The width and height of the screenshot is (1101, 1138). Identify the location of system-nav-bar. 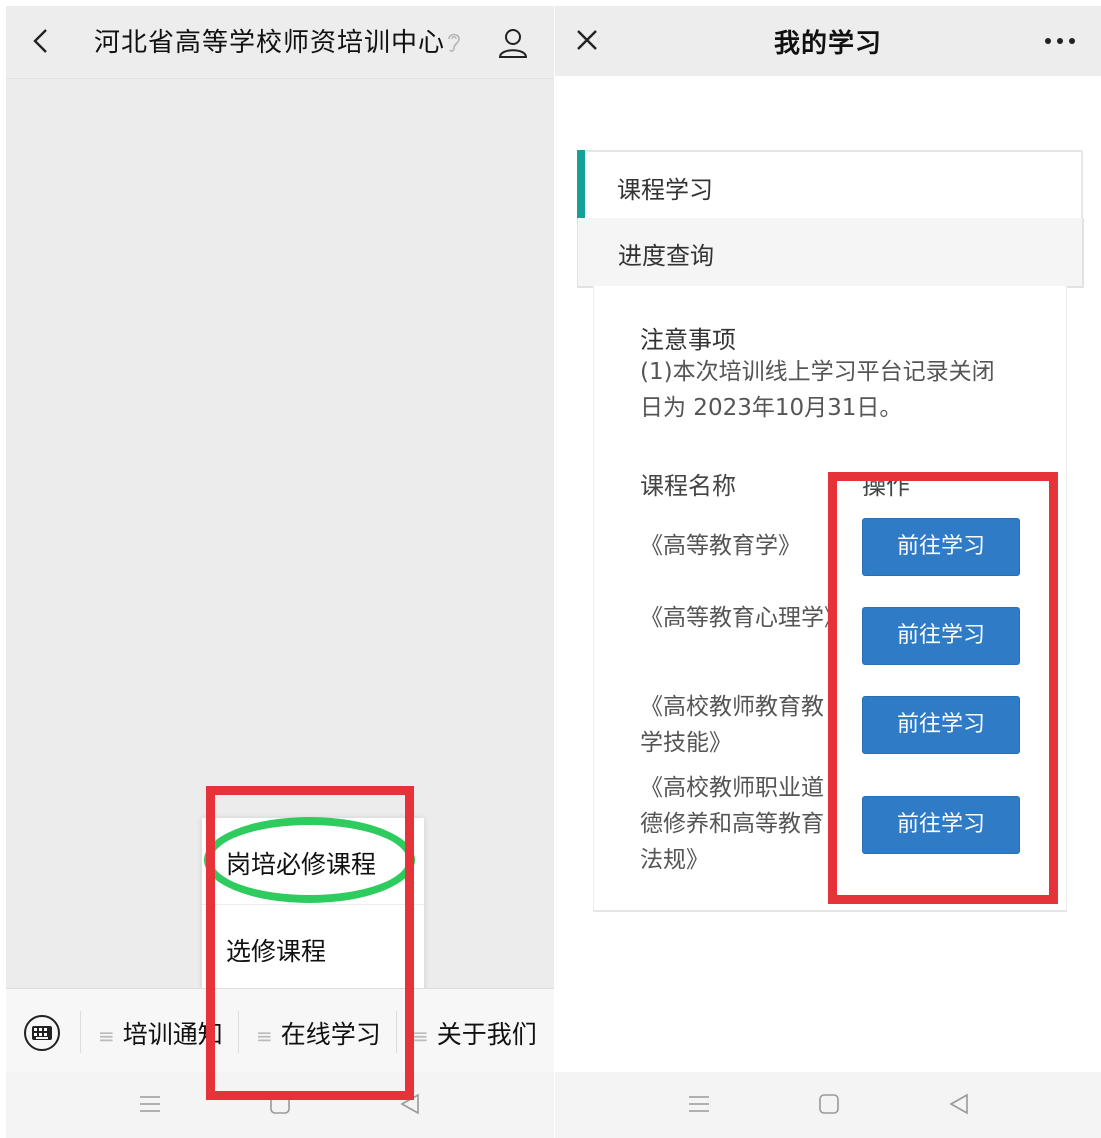
(828, 1105).